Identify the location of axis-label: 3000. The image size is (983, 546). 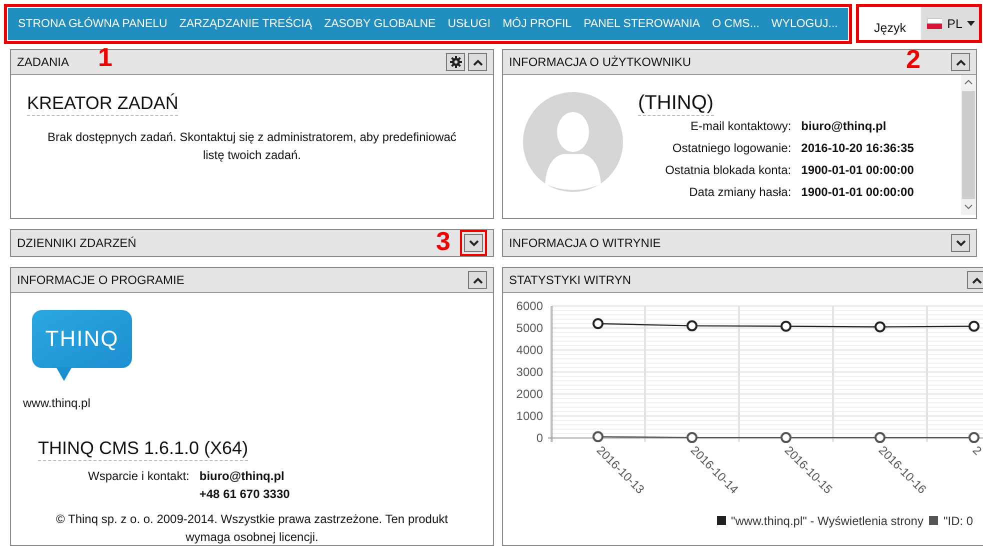
(529, 372).